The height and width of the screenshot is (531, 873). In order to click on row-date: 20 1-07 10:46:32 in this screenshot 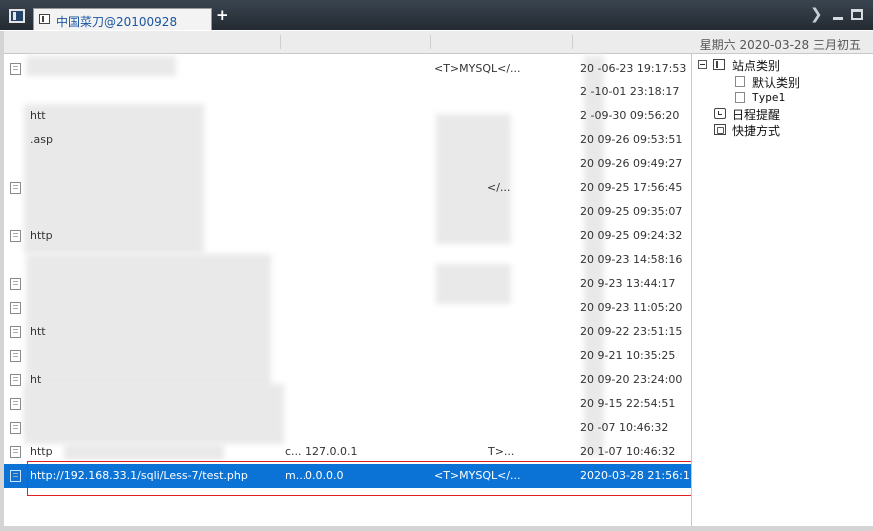, I will do `click(628, 451)`.